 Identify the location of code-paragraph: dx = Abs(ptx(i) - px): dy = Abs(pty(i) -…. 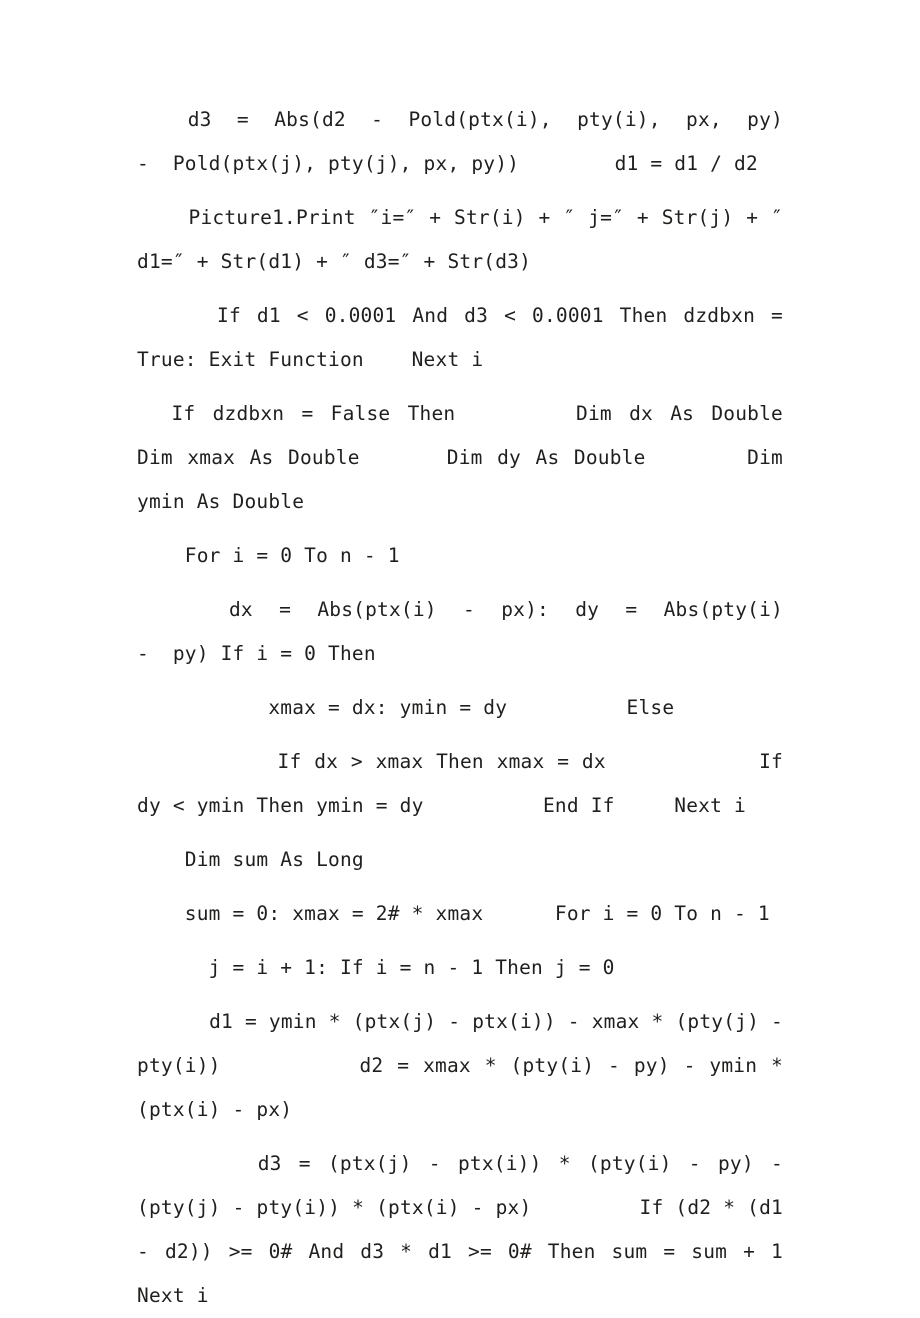
(472, 631).